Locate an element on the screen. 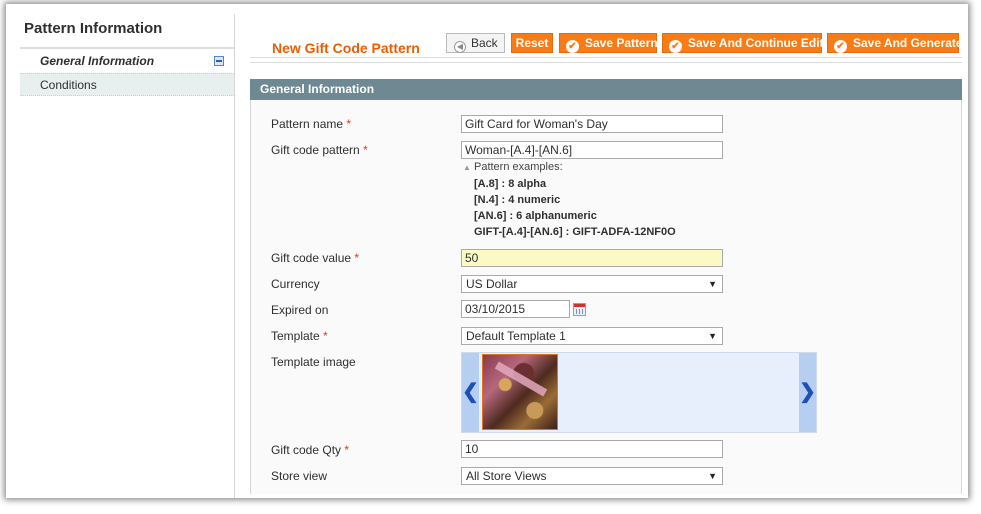 The width and height of the screenshot is (981, 514). reset-button: Reset is located at coordinates (532, 43).